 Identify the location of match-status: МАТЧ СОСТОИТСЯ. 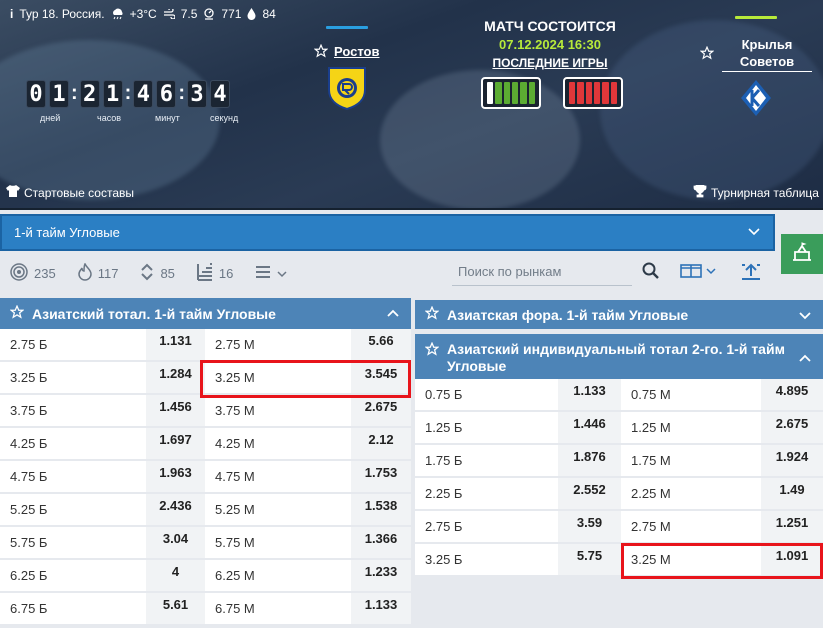
(550, 26).